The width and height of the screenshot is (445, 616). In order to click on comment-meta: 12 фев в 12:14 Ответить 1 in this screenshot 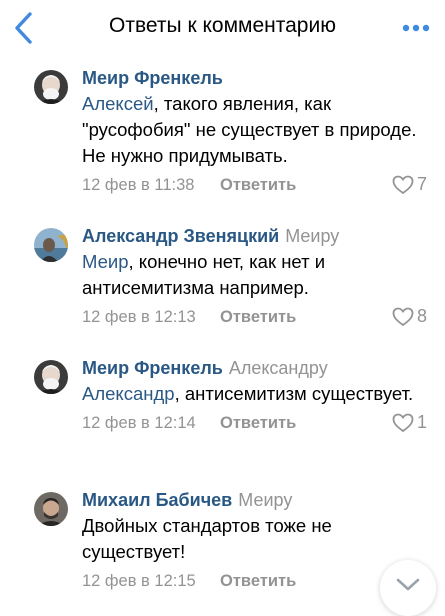, I will do `click(256, 424)`.